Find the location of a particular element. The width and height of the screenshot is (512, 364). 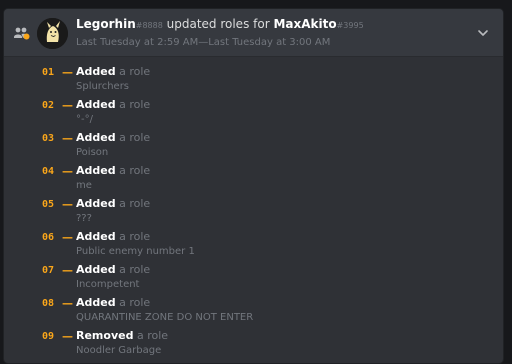

role-name: ??? is located at coordinates (84, 218).